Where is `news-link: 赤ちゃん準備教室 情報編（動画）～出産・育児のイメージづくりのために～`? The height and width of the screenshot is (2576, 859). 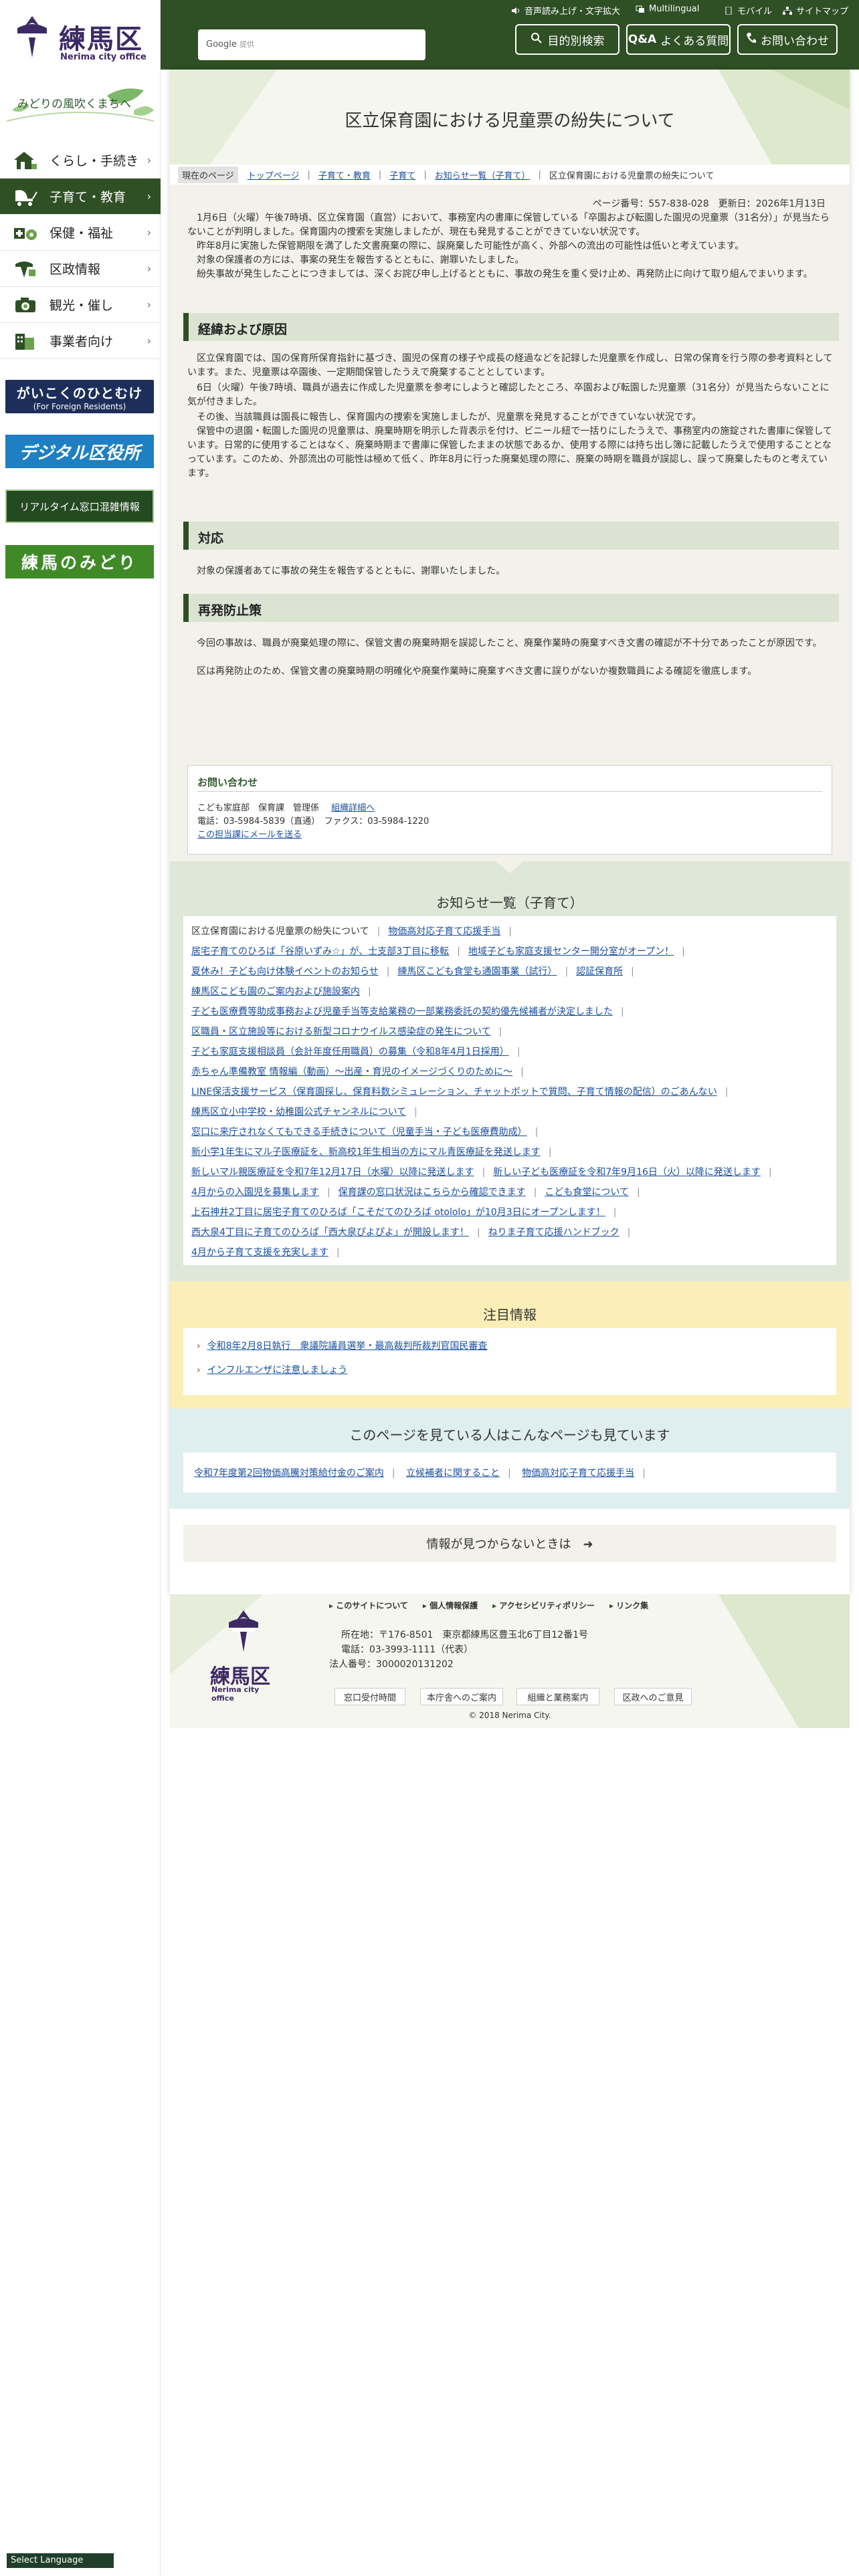 news-link: 赤ちゃん準備教室 情報編（動画）～出産・育児のイメージづくりのために～ is located at coordinates (351, 1072).